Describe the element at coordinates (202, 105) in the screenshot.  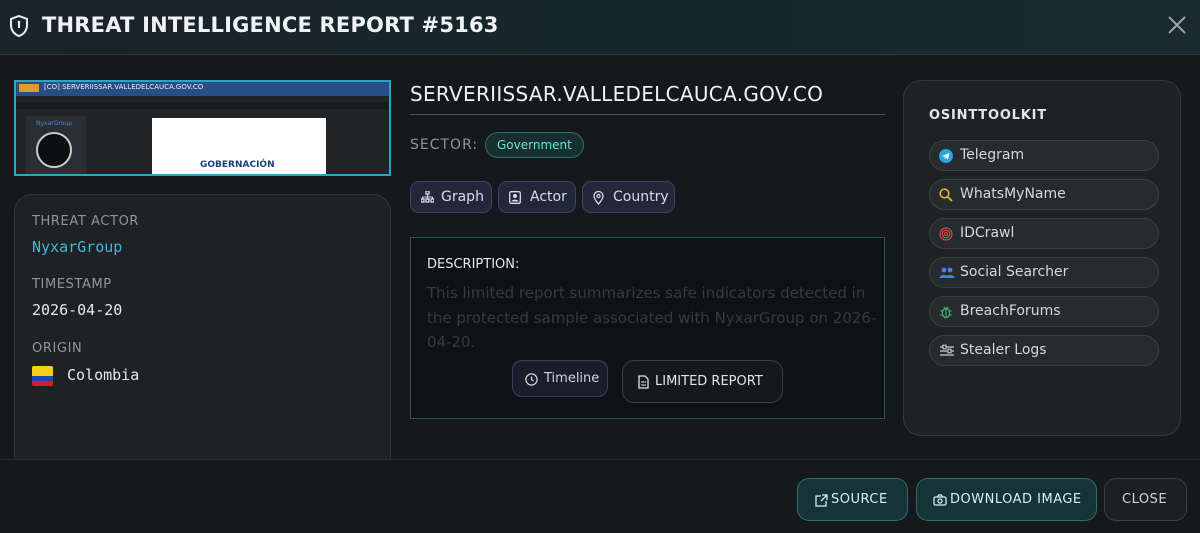
I see `preview-nav` at that location.